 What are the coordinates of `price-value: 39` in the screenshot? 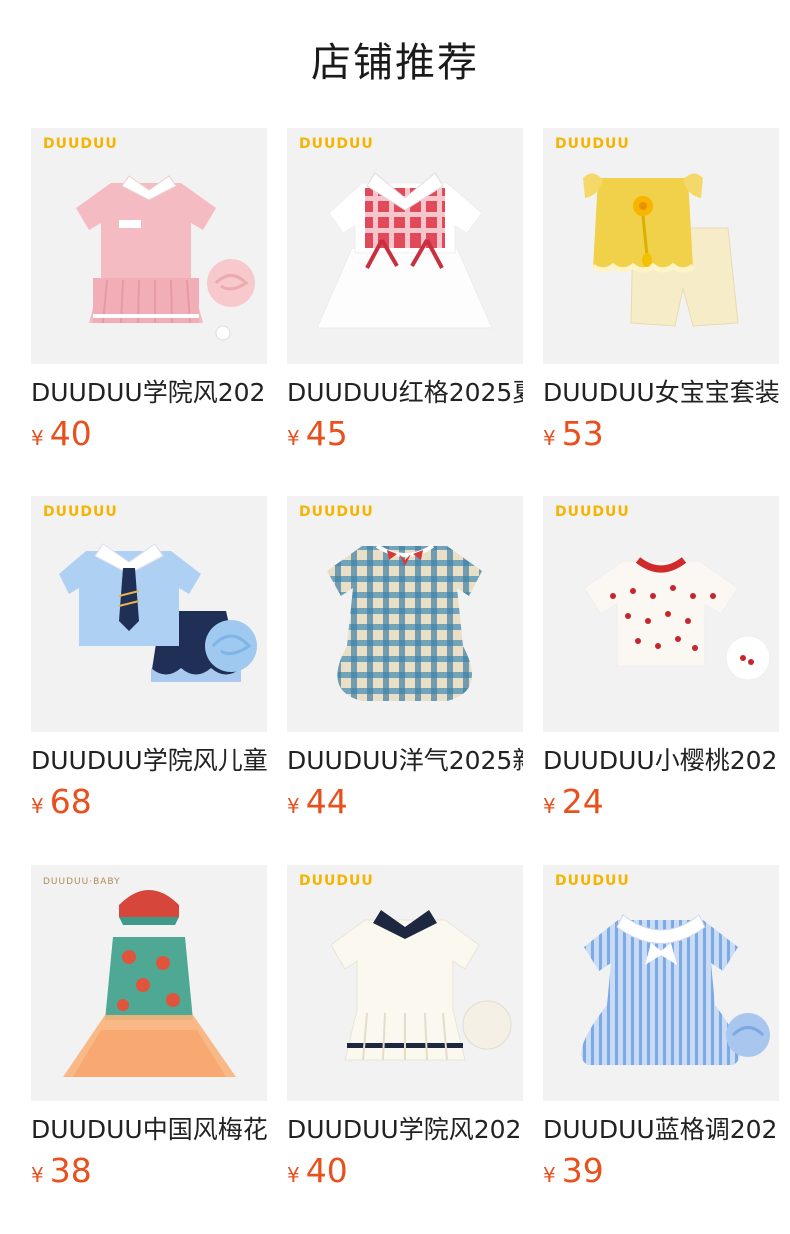 It's located at (582, 1170).